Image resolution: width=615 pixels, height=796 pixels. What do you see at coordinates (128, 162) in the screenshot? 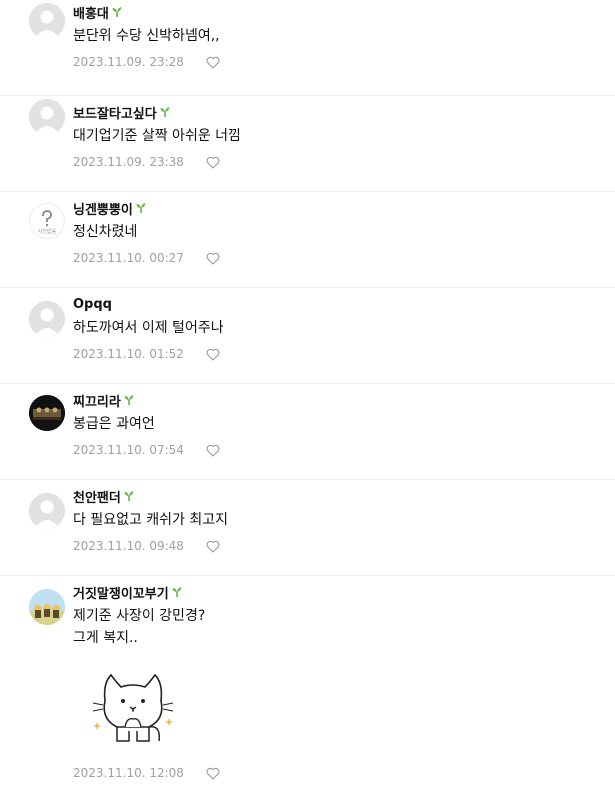
I see `comment-date: 2023.11.09. 23:38` at bounding box center [128, 162].